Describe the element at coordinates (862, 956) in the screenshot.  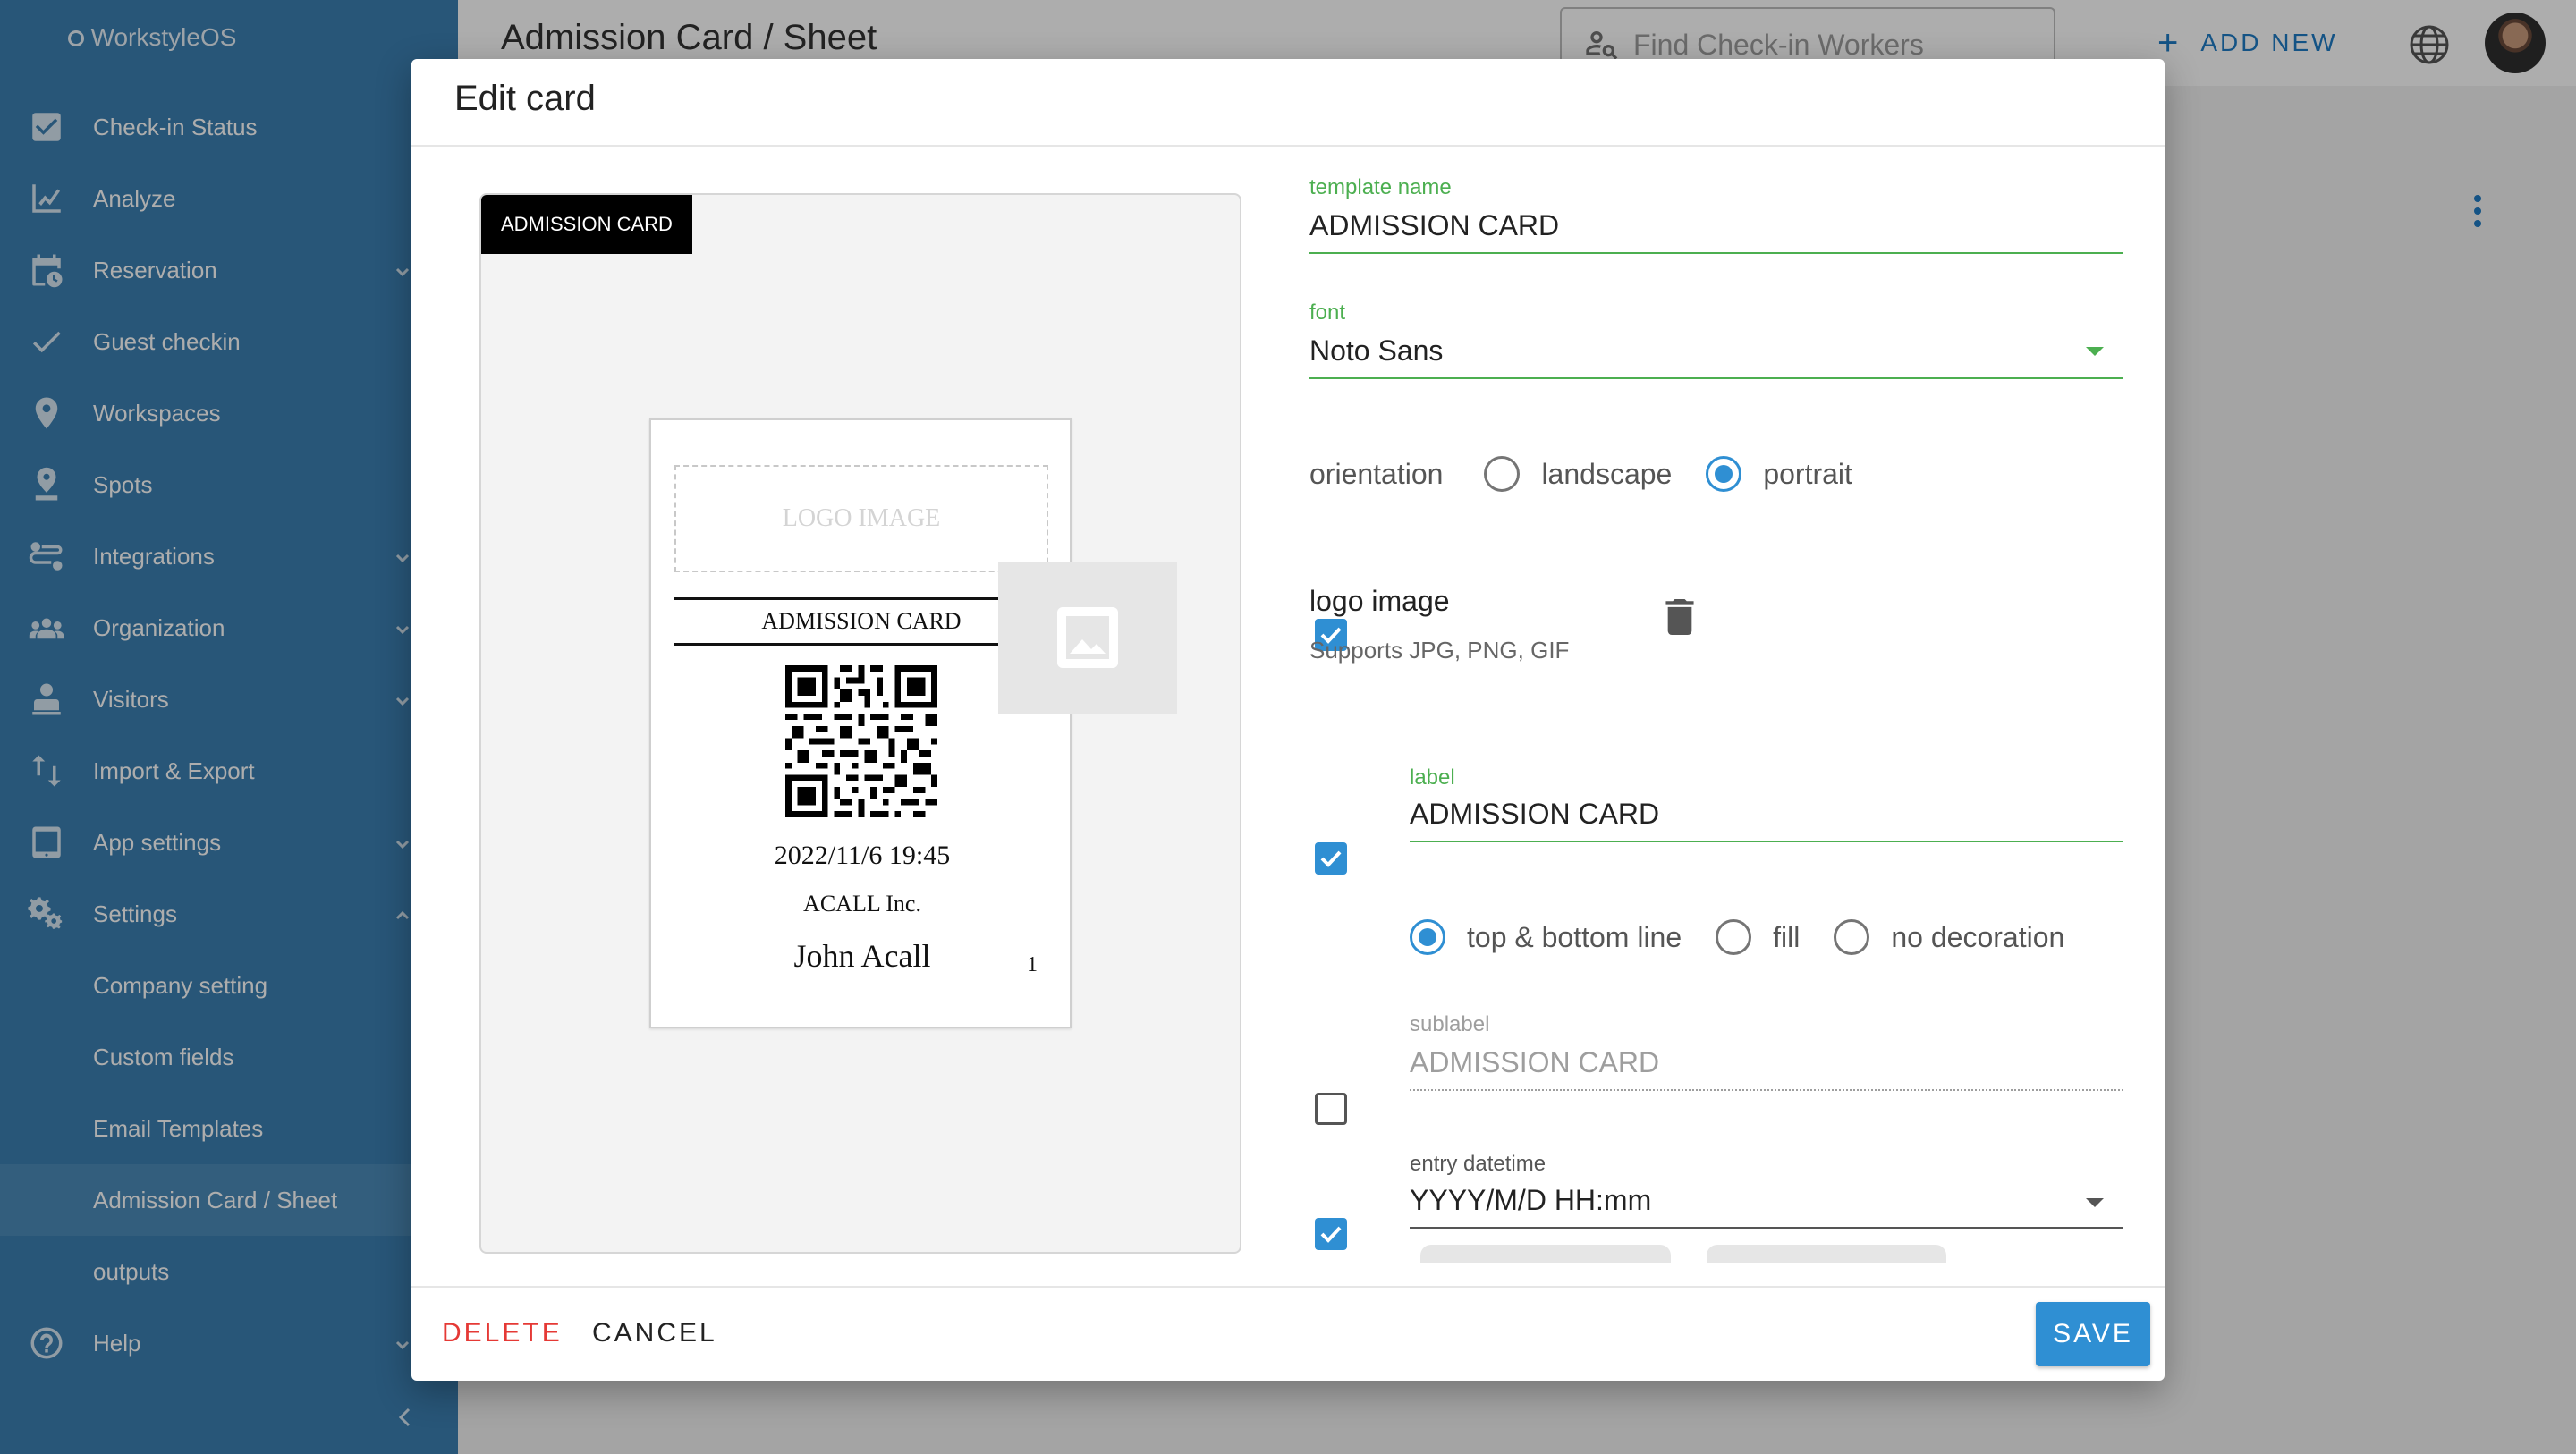
I see `card-name: John Acall` at that location.